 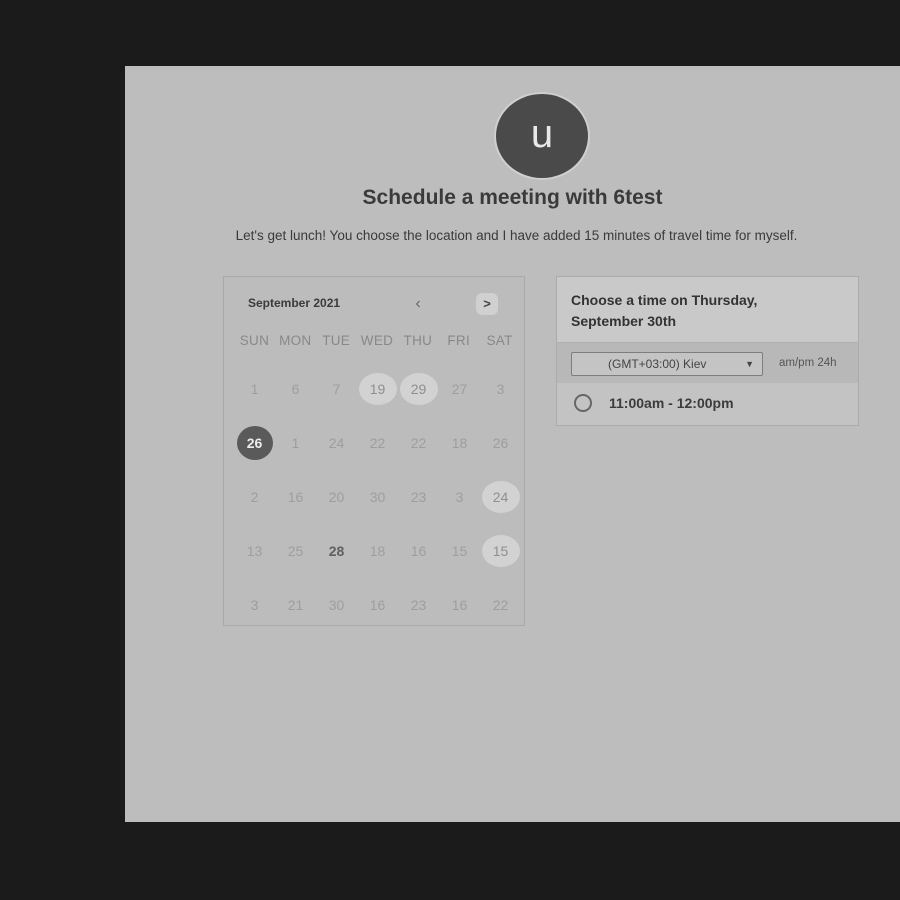 I want to click on day-number: 19, so click(x=377, y=389).